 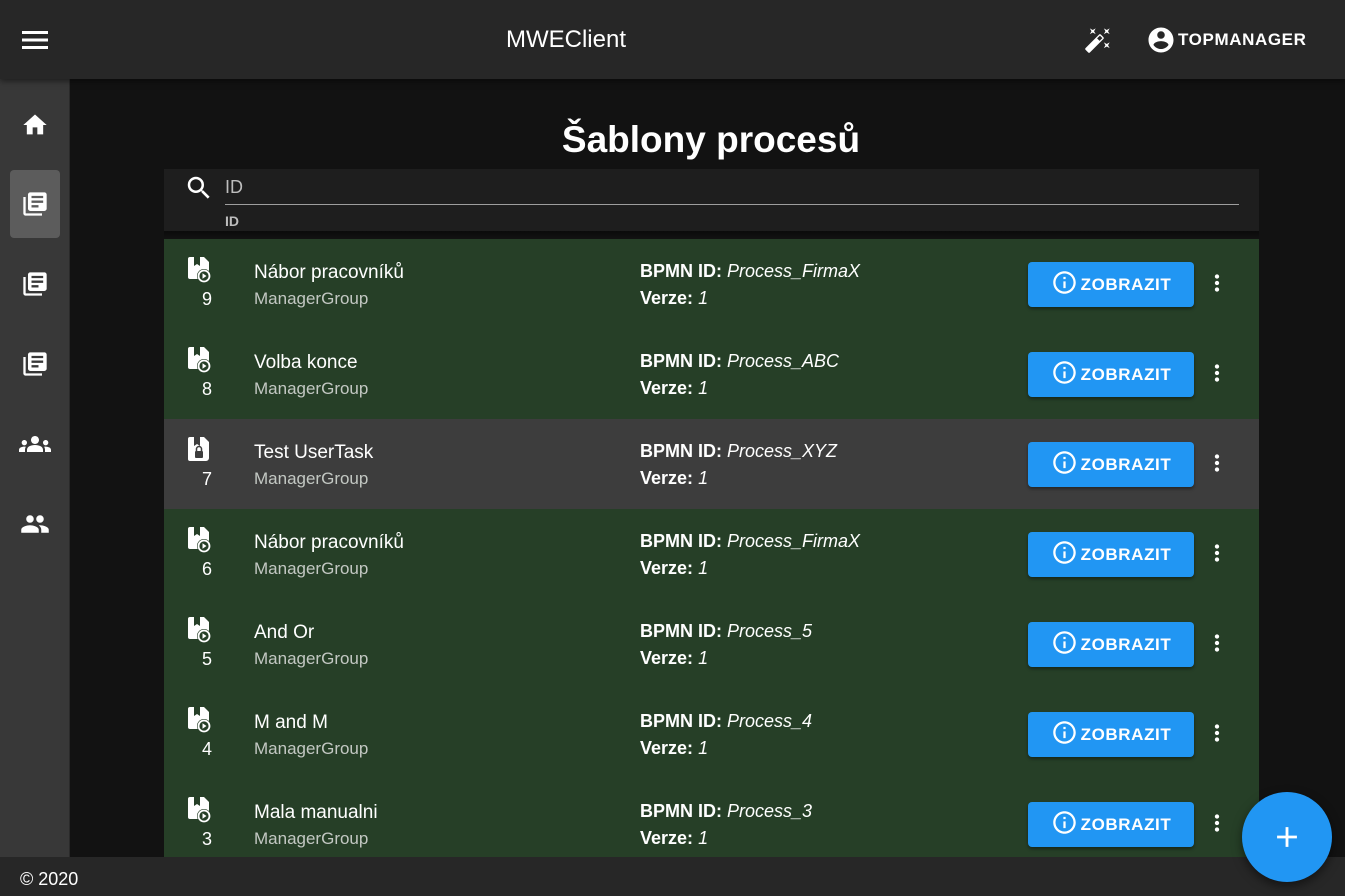 I want to click on account-circle-icon, so click(x=1161, y=40).